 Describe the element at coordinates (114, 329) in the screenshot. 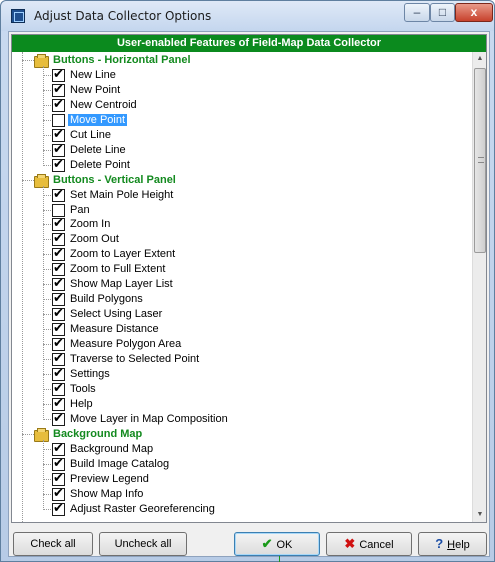

I see `feature-label: Measure Distance` at that location.